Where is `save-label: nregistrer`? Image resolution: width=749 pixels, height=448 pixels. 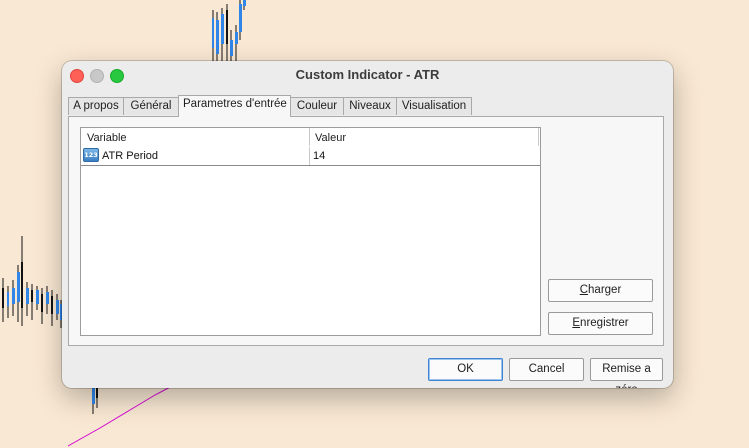 save-label: nregistrer is located at coordinates (604, 323).